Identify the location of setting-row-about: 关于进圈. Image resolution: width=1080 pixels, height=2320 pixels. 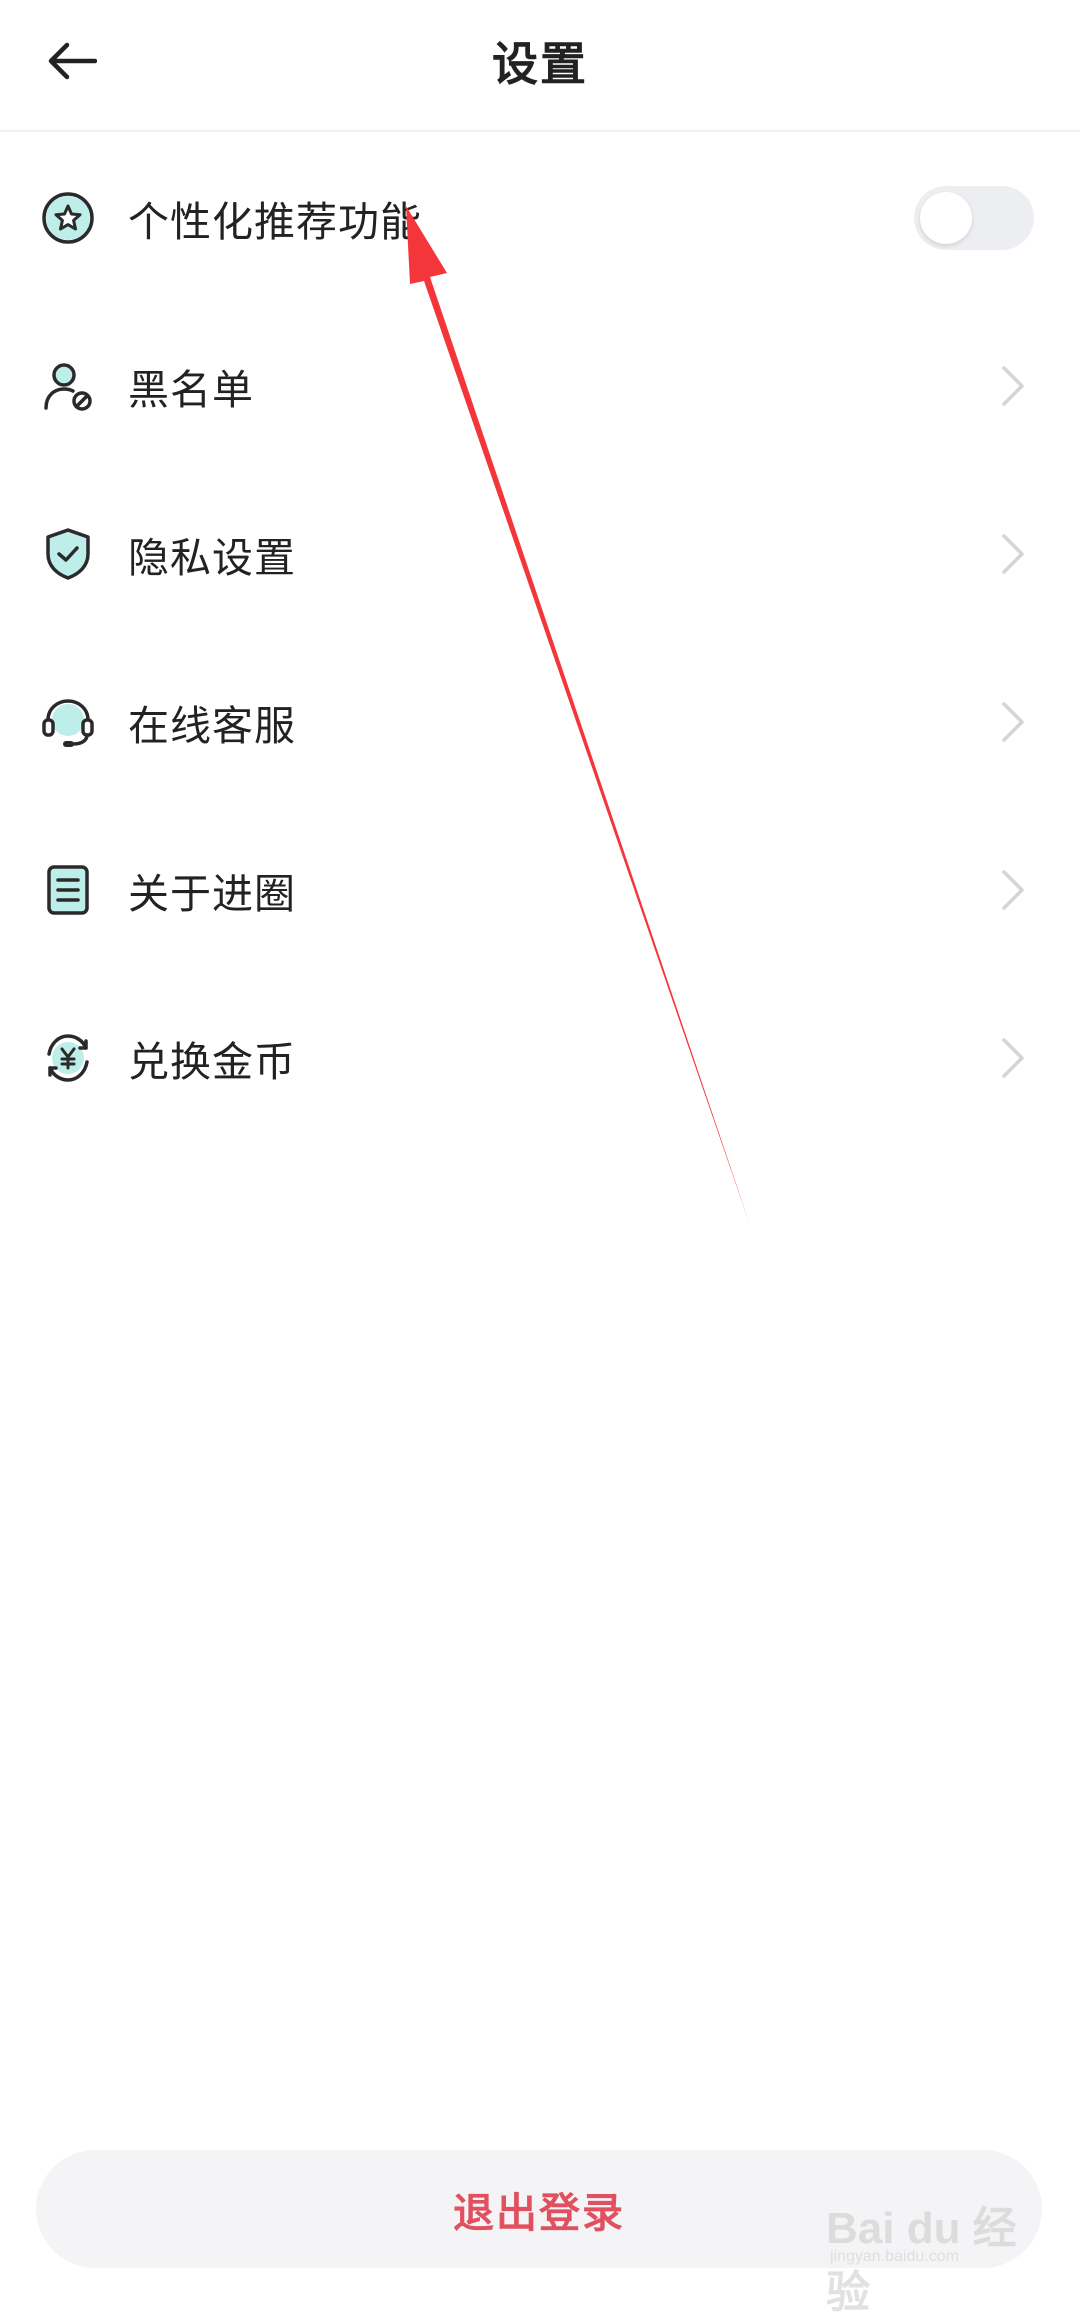
(540, 890).